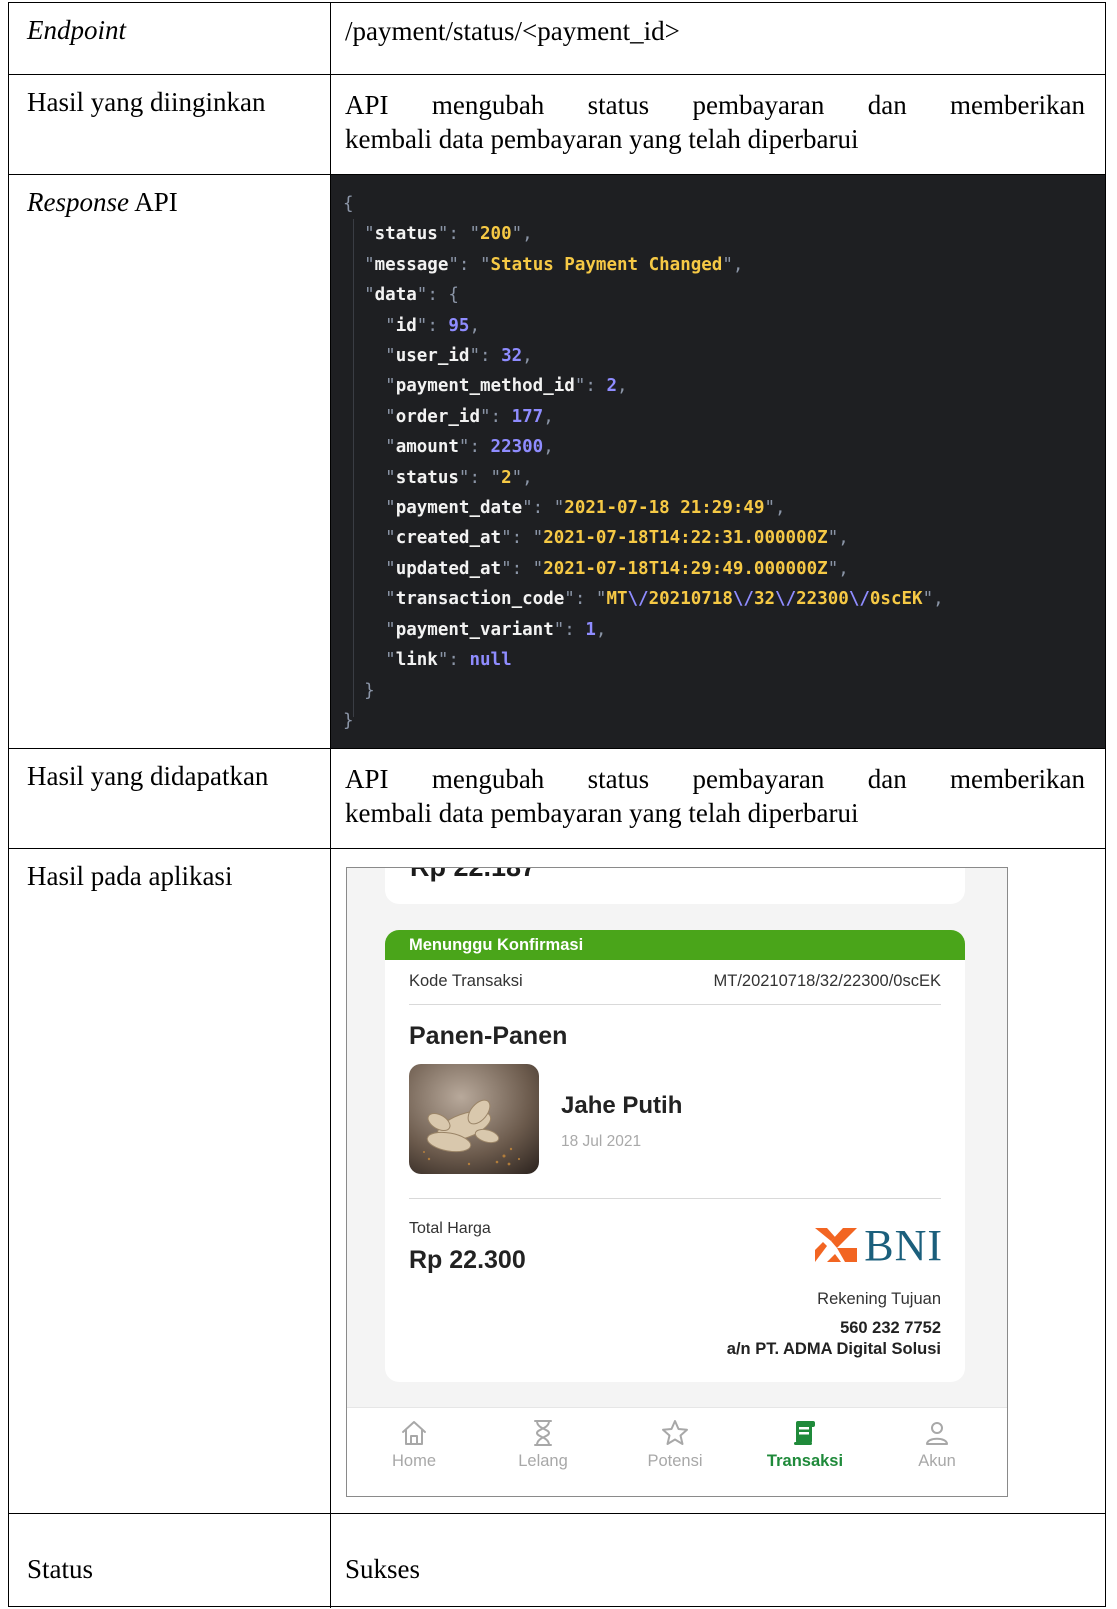  I want to click on product-image, so click(474, 1119).